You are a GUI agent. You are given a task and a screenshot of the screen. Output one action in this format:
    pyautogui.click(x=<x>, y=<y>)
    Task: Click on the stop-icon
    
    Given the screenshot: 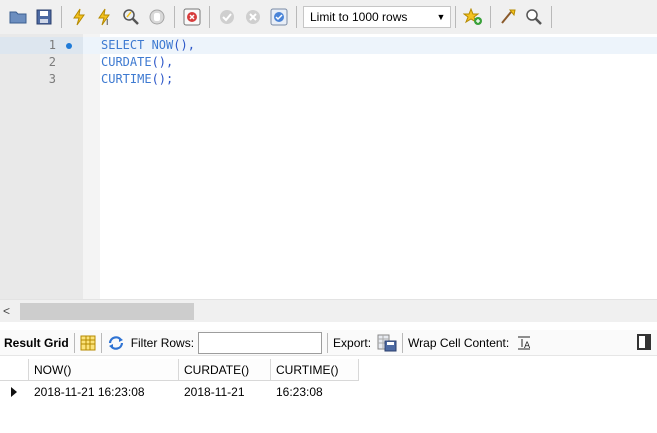 What is the action you would take?
    pyautogui.click(x=157, y=17)
    